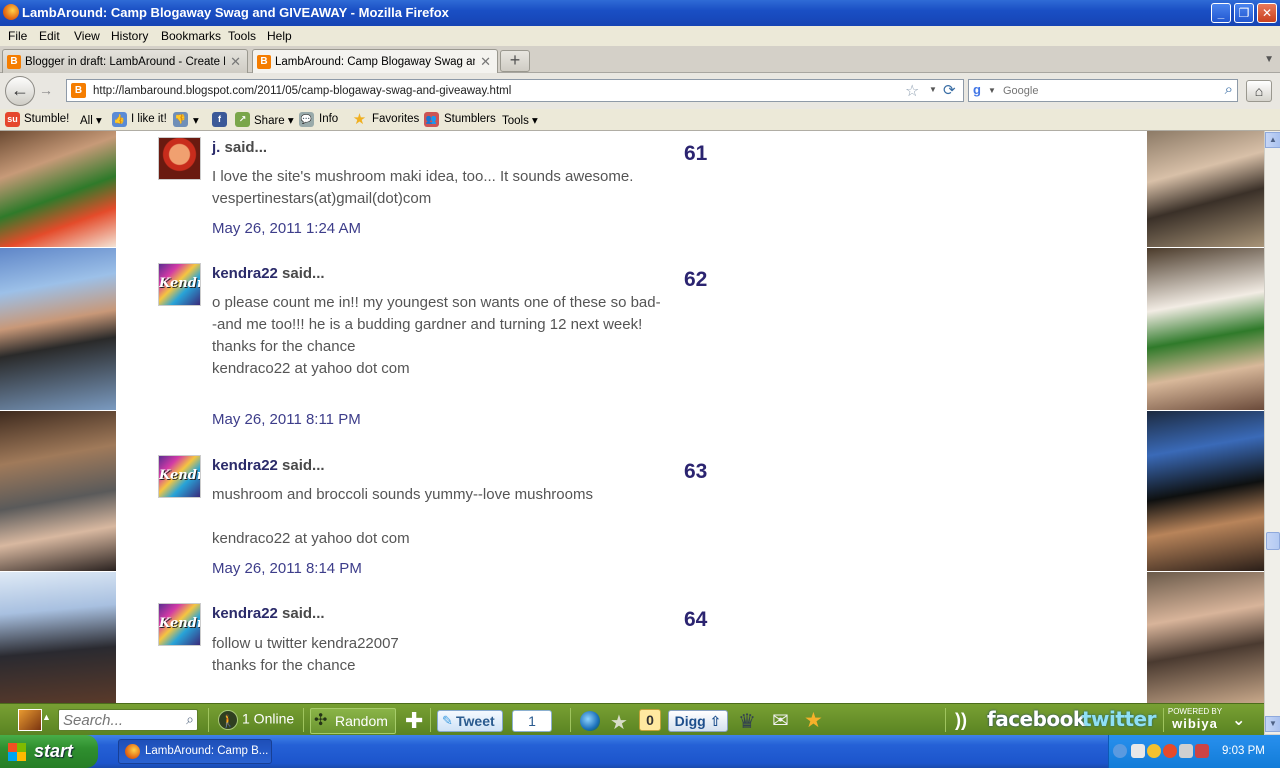  What do you see at coordinates (395, 119) in the screenshot?
I see `favorites-button: Favorites` at bounding box center [395, 119].